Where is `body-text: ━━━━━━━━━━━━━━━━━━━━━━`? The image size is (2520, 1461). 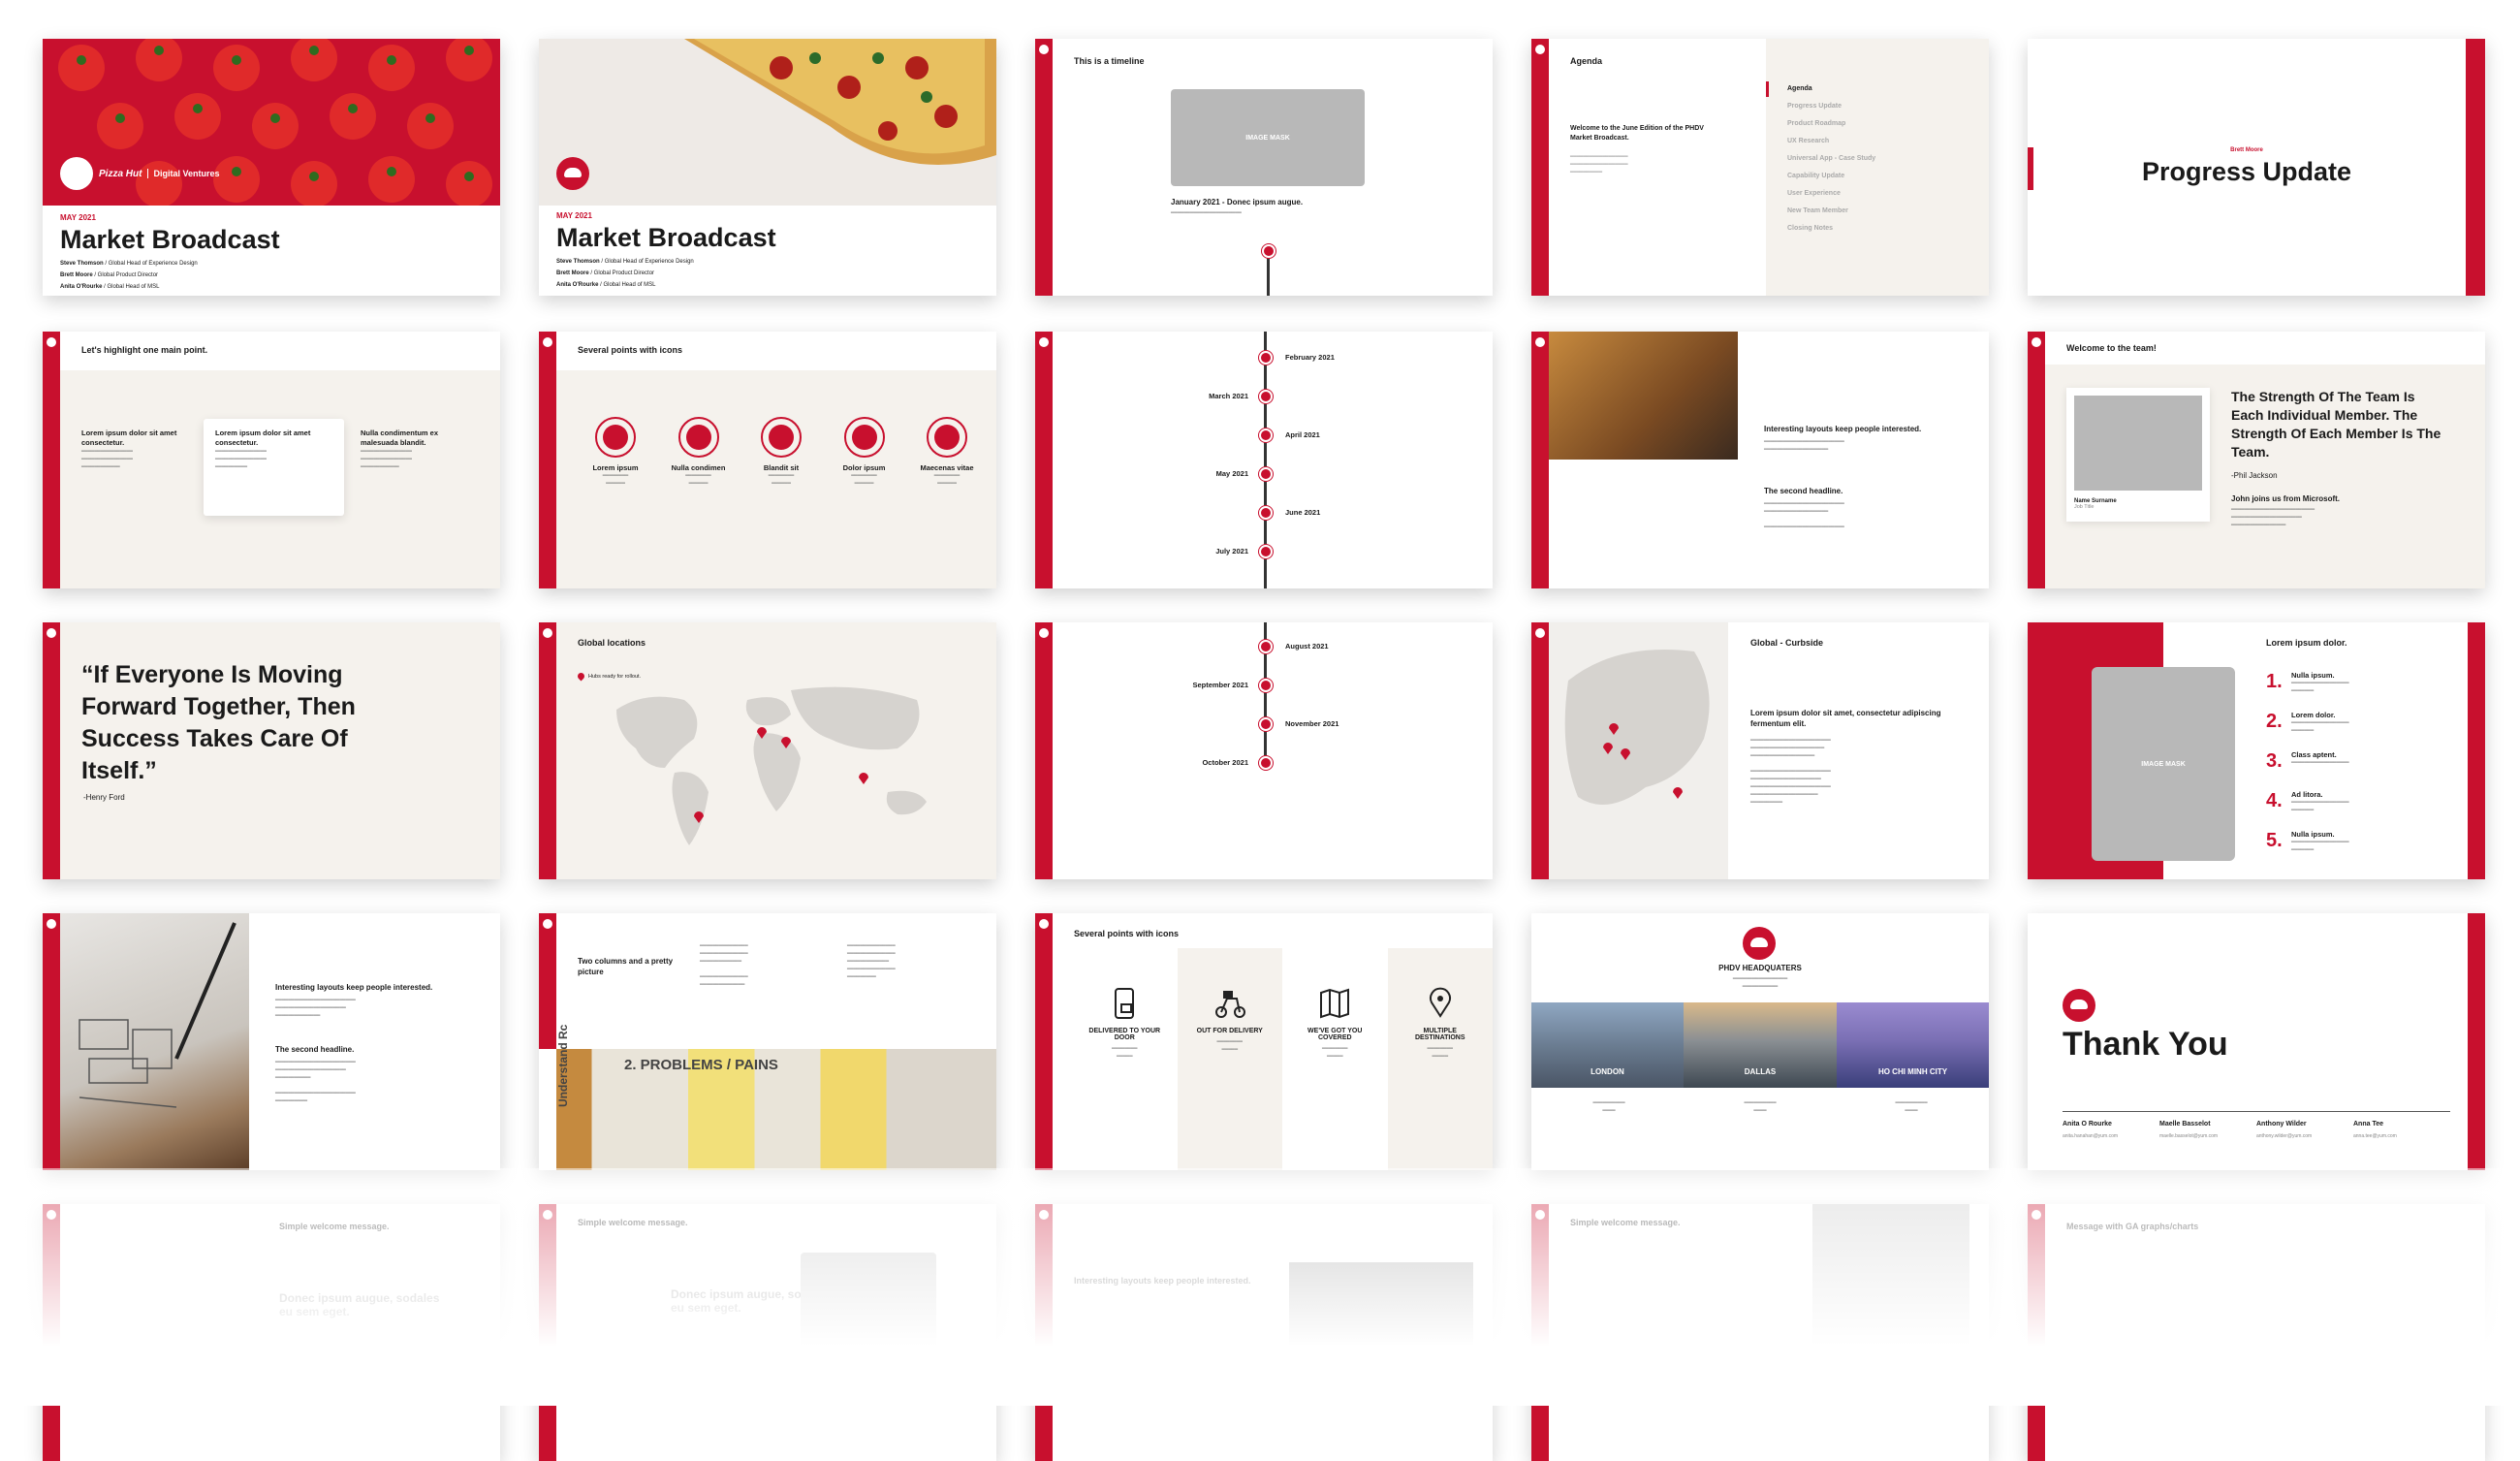
body-text: ━━━━━━━━━━━━━━━━━━━━━━ is located at coordinates (1207, 213).